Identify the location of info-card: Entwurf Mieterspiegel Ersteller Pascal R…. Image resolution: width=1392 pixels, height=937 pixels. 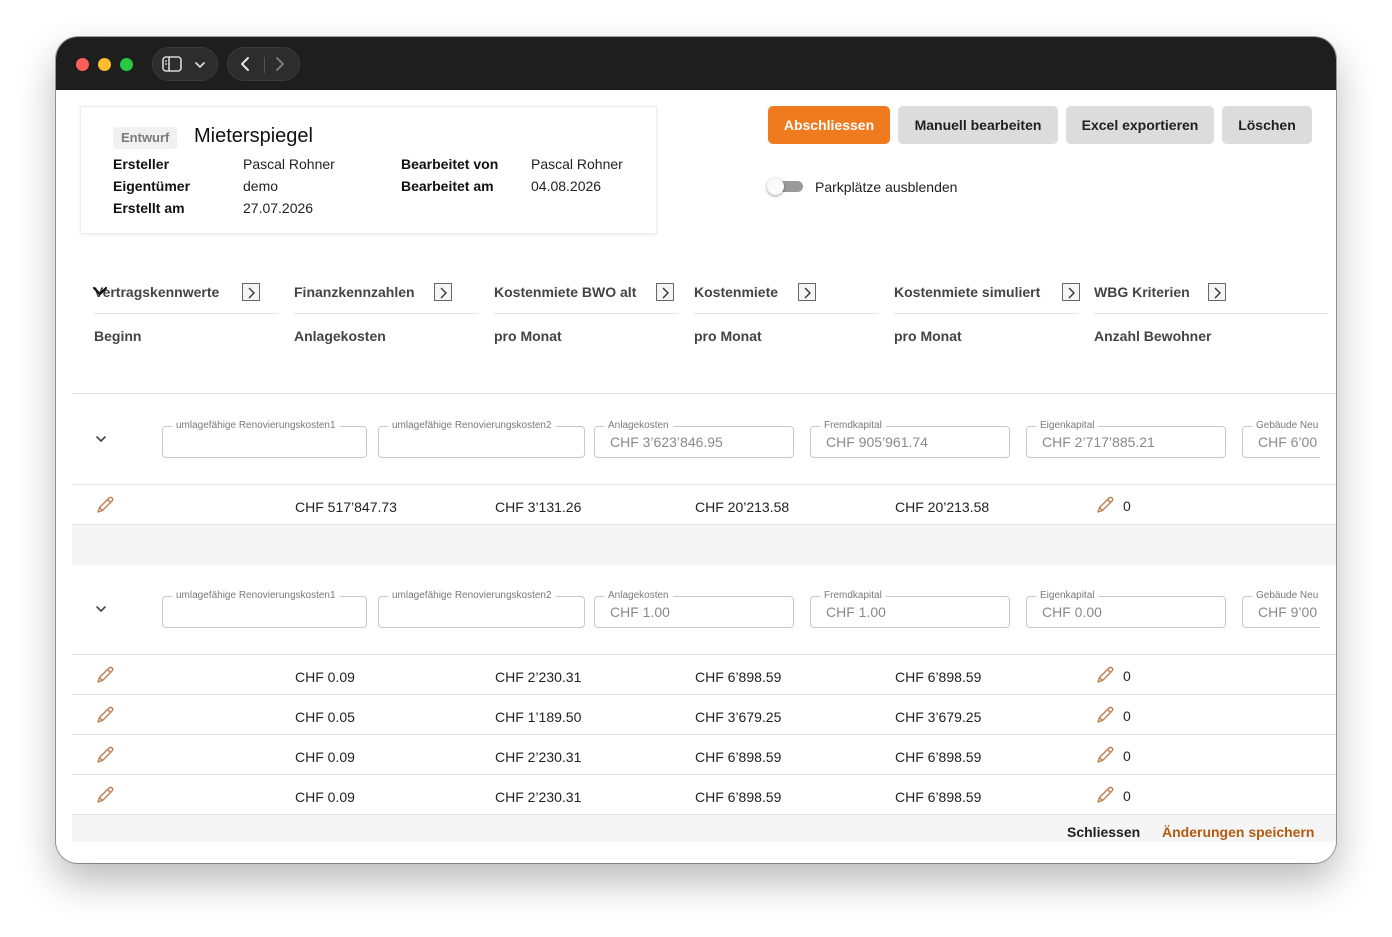
(368, 170).